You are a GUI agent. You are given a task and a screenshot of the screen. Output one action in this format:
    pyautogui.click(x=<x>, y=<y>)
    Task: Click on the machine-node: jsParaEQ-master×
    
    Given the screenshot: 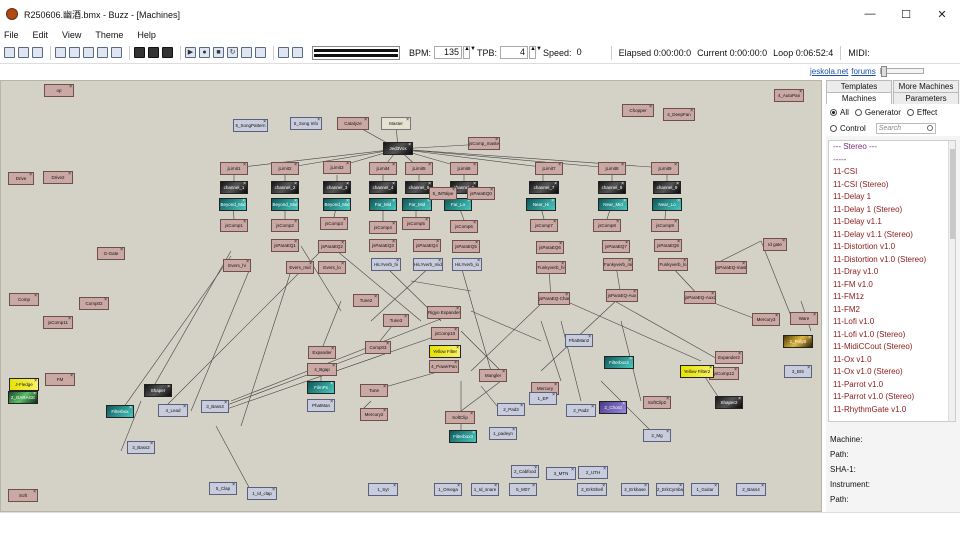 What is the action you would take?
    pyautogui.click(x=731, y=267)
    